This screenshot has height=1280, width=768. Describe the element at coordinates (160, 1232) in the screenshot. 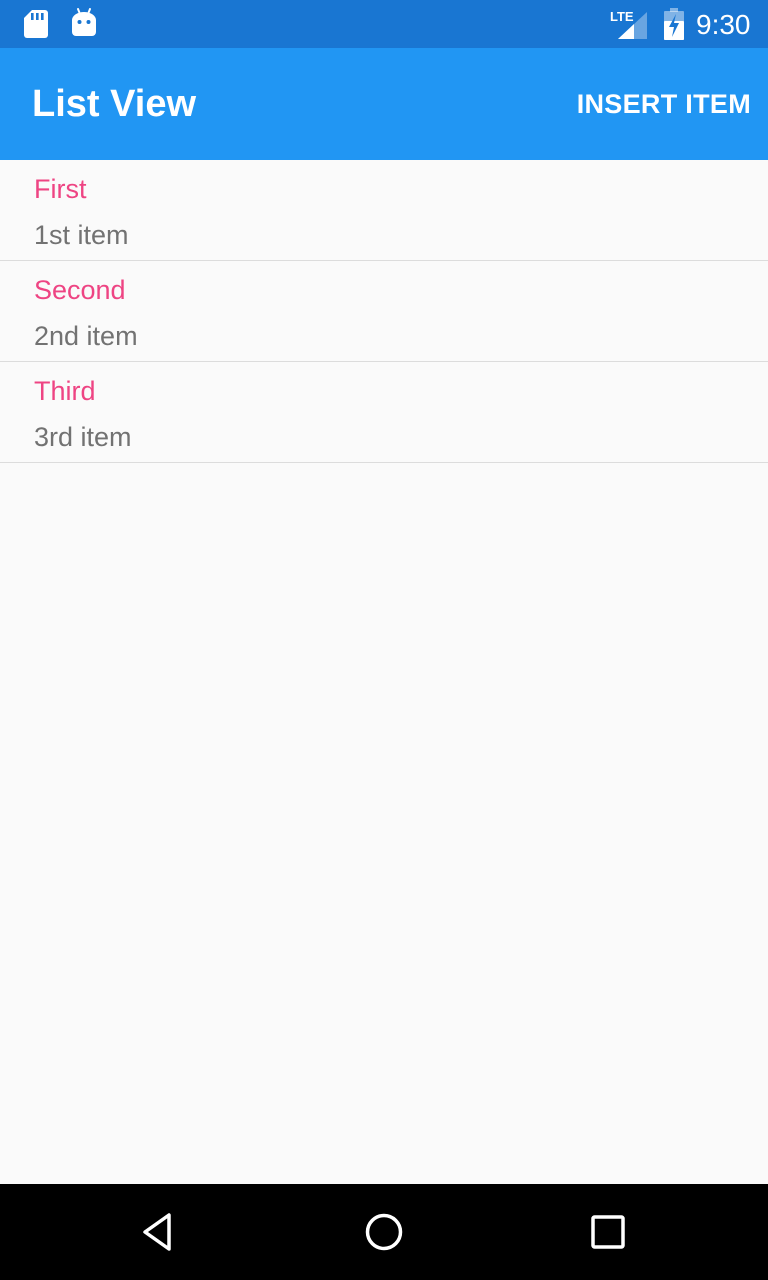

I see `back-icon` at that location.